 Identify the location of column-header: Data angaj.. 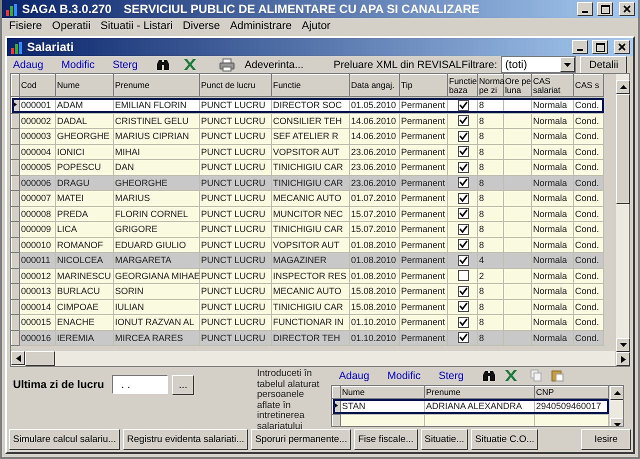
(375, 85).